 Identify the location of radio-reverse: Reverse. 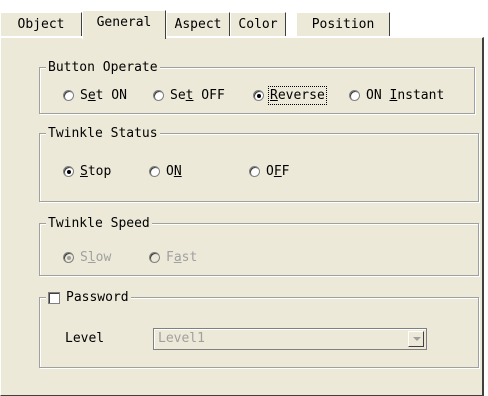
(290, 95).